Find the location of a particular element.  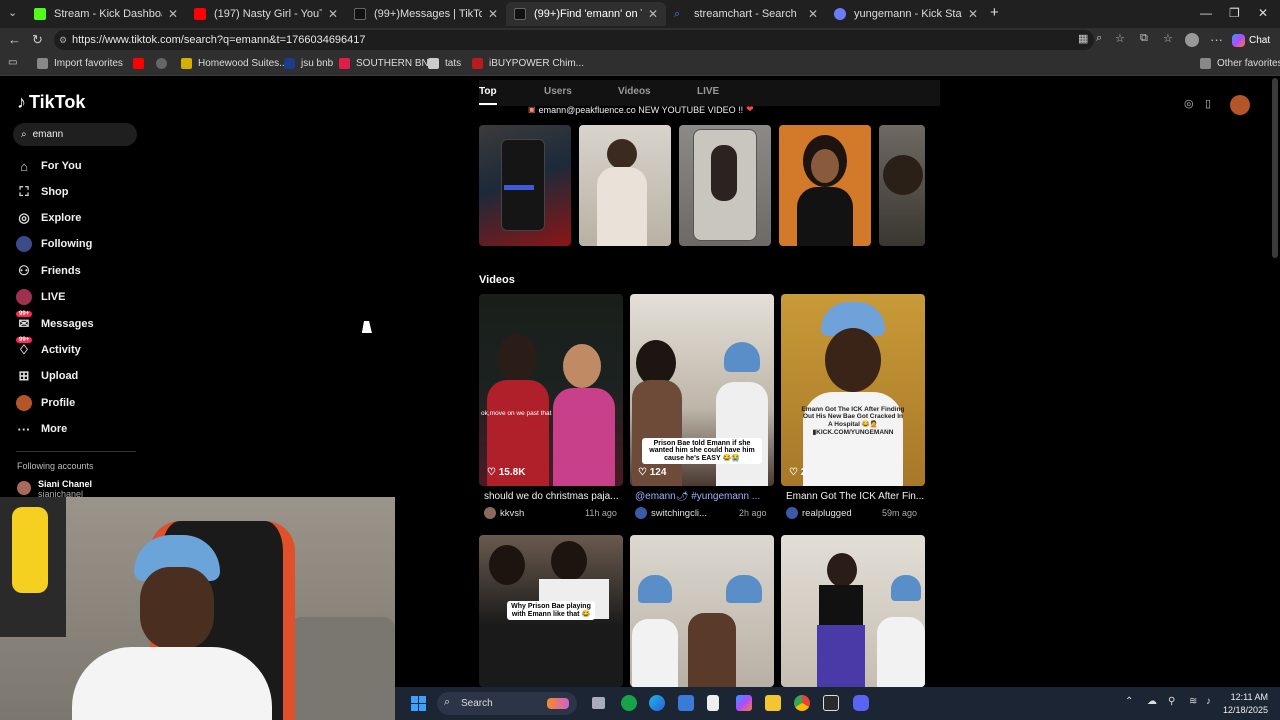

notepad-icon is located at coordinates (713, 703).